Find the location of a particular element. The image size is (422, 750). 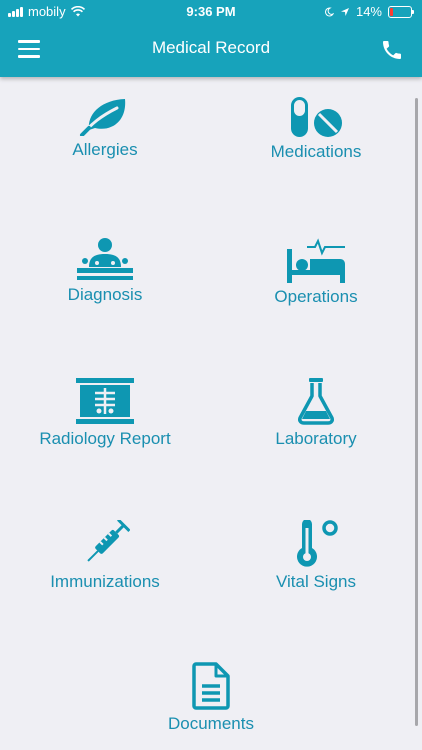

status-right: 14% is located at coordinates (369, 11).